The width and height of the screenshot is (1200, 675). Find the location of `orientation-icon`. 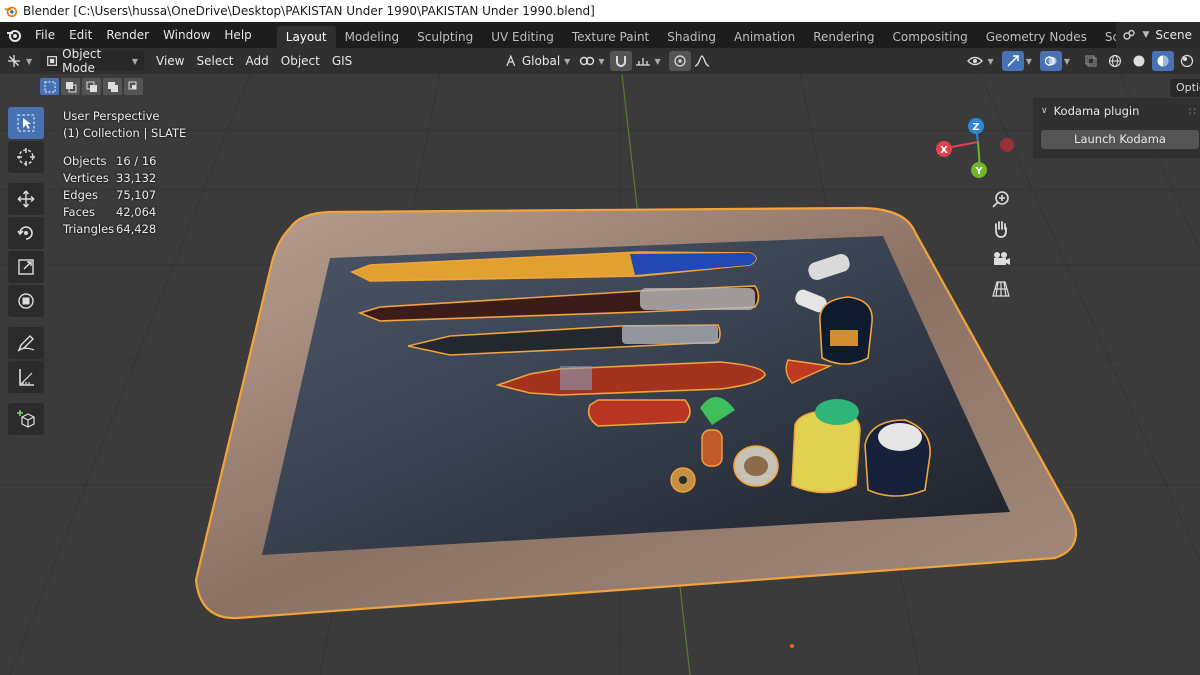

orientation-icon is located at coordinates (511, 60).